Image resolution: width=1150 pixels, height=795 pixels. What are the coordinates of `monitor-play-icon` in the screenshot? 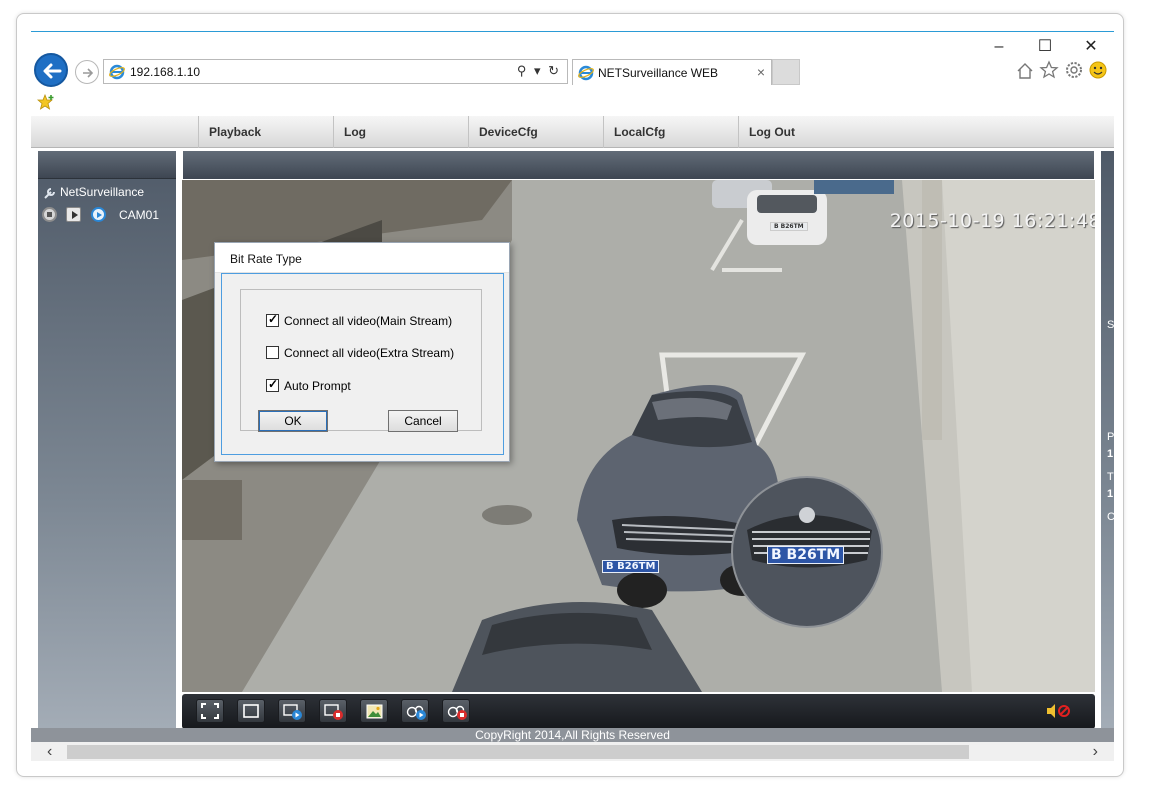 It's located at (292, 712).